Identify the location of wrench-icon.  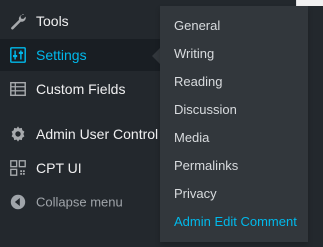
(18, 21).